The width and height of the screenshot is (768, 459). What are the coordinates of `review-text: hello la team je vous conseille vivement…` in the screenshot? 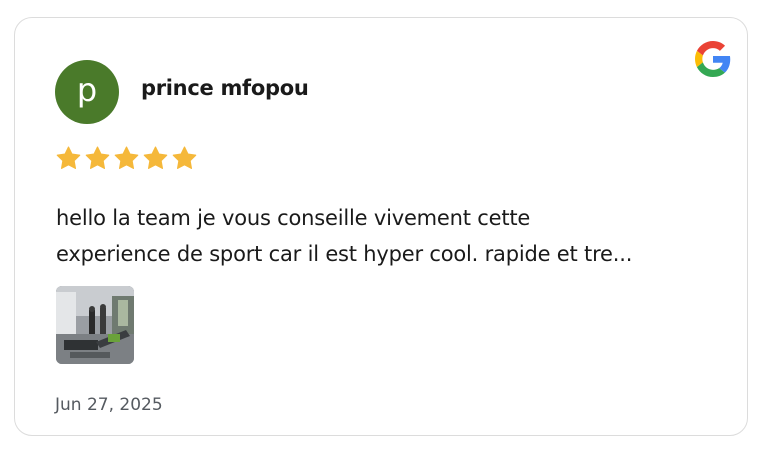 It's located at (386, 236).